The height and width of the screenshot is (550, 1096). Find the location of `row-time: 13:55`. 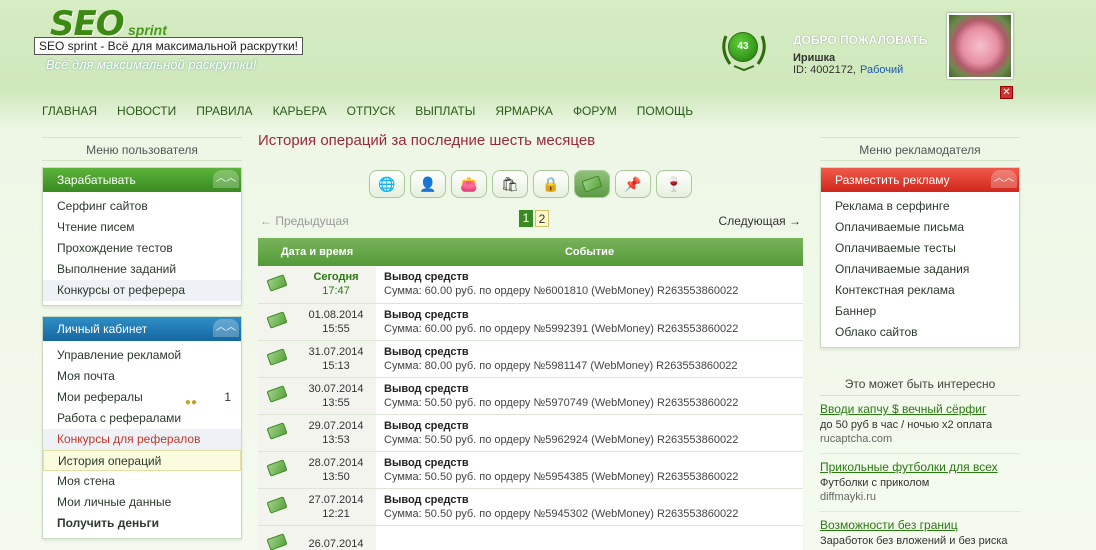

row-time: 13:55 is located at coordinates (336, 402).